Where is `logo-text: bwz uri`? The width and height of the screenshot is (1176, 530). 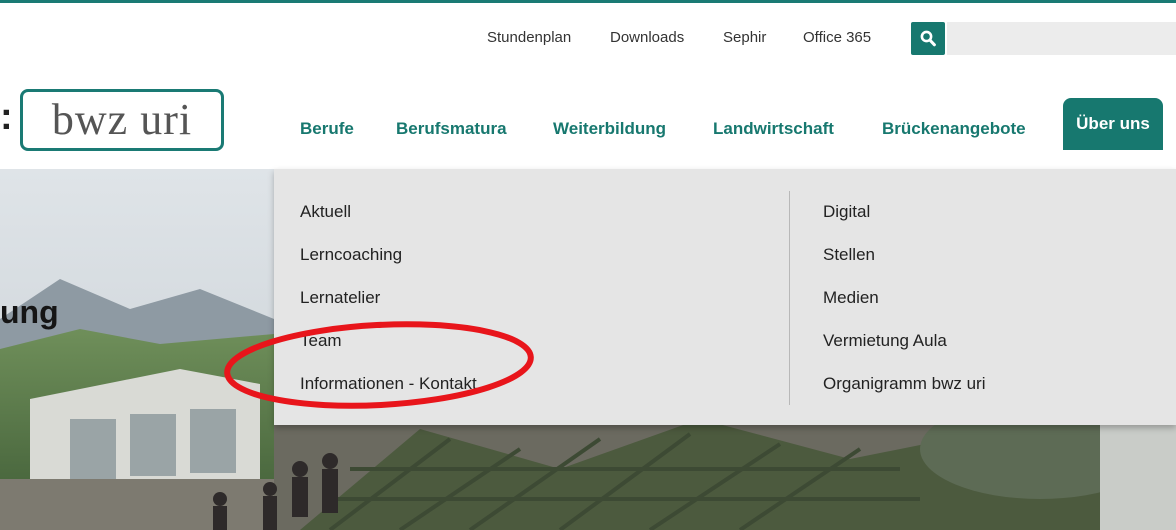
logo-text: bwz uri is located at coordinates (122, 119).